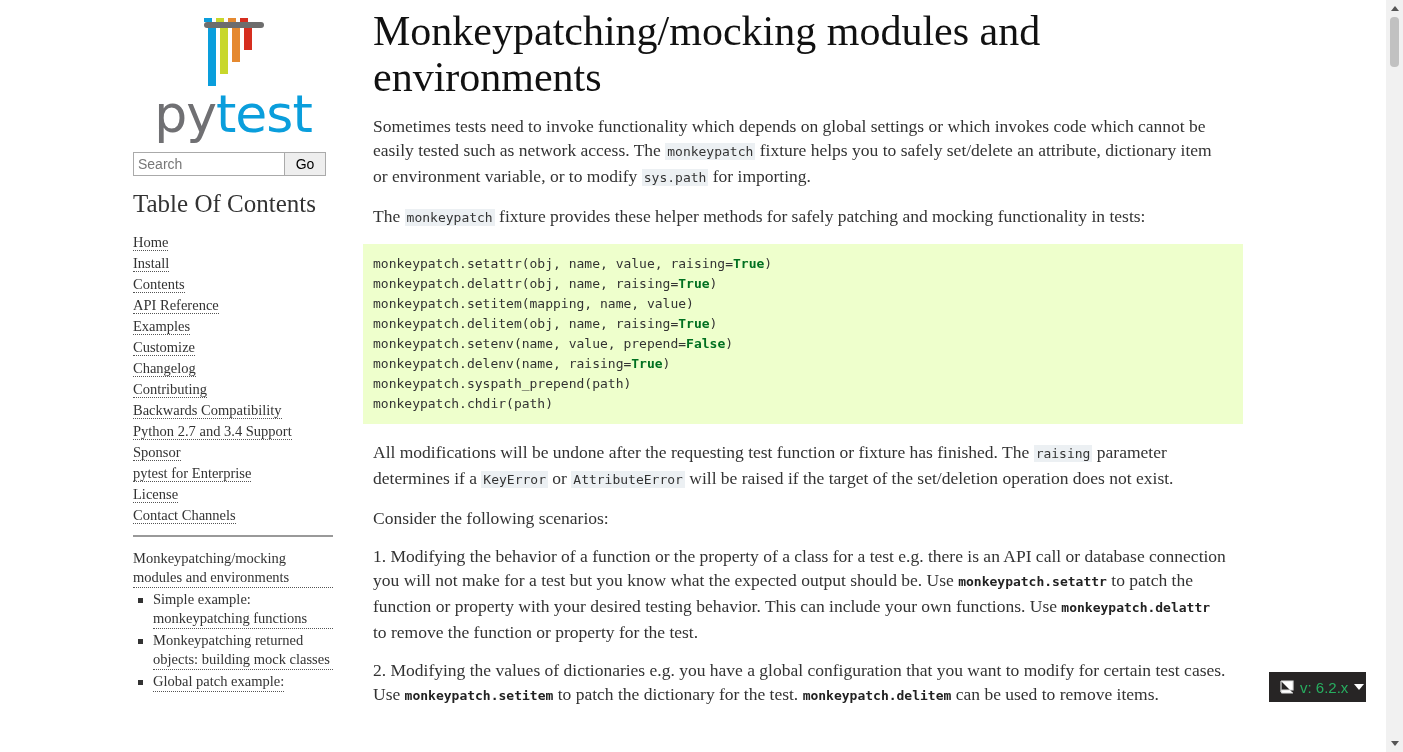 This screenshot has width=1403, height=752. What do you see at coordinates (233, 114) in the screenshot?
I see `logo-text: pytest` at bounding box center [233, 114].